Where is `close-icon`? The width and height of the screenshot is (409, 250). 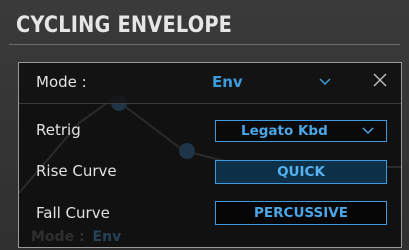
close-icon is located at coordinates (380, 80).